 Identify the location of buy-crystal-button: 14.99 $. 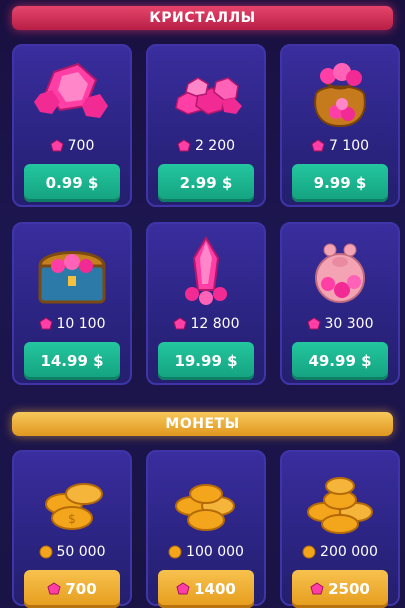
(72, 361).